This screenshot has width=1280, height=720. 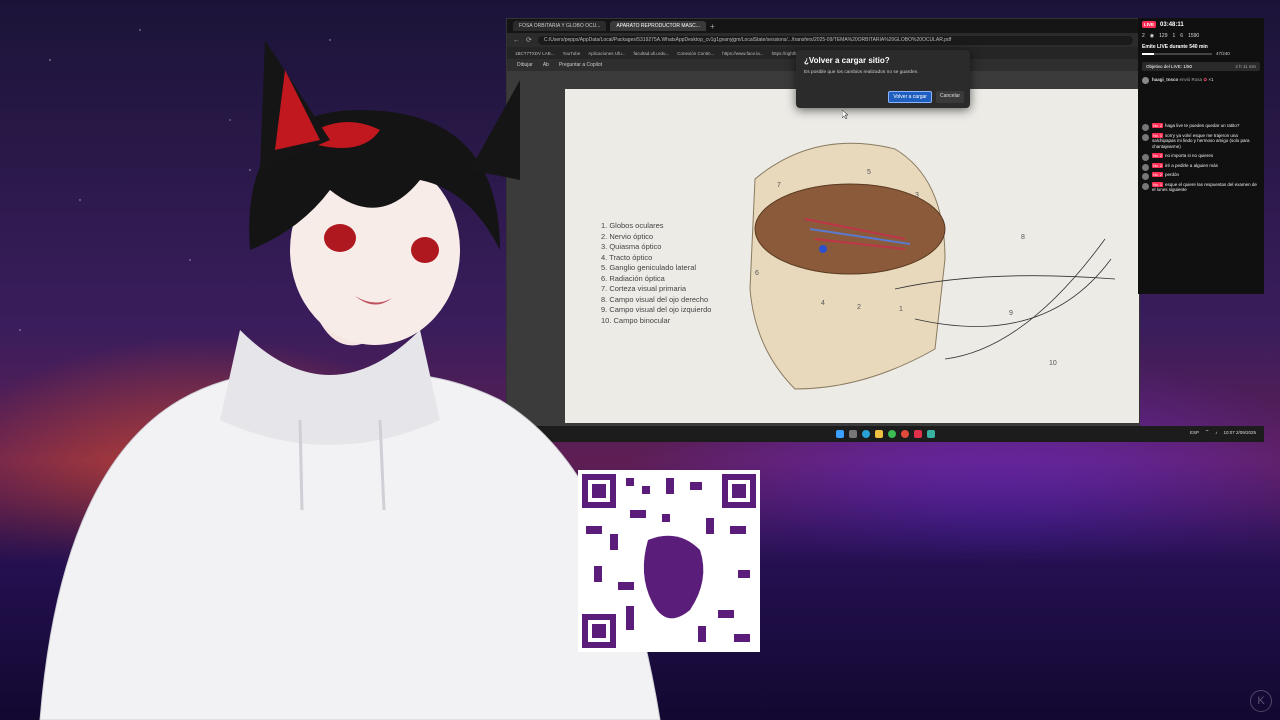 I want to click on gift-user: haagi_tnsco, so click(x=1165, y=79).